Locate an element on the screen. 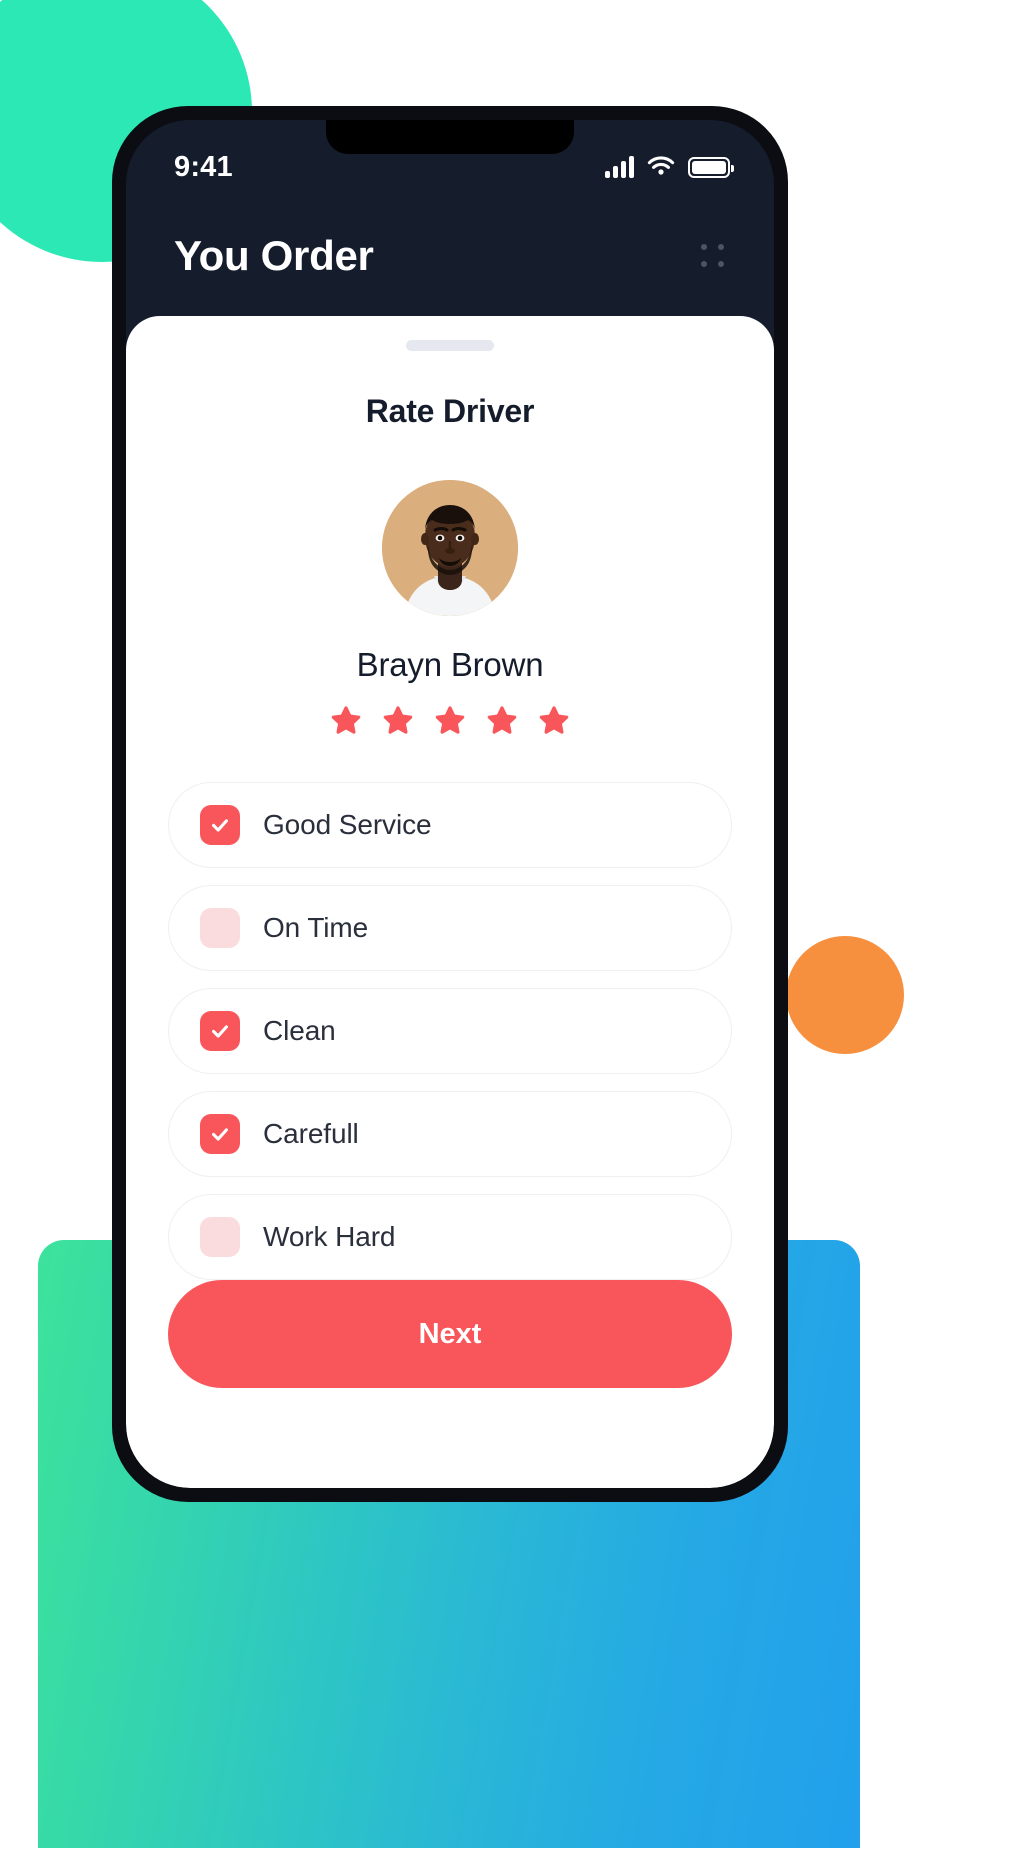 The width and height of the screenshot is (1022, 1850). list-item-label: Work Hard is located at coordinates (329, 1236).